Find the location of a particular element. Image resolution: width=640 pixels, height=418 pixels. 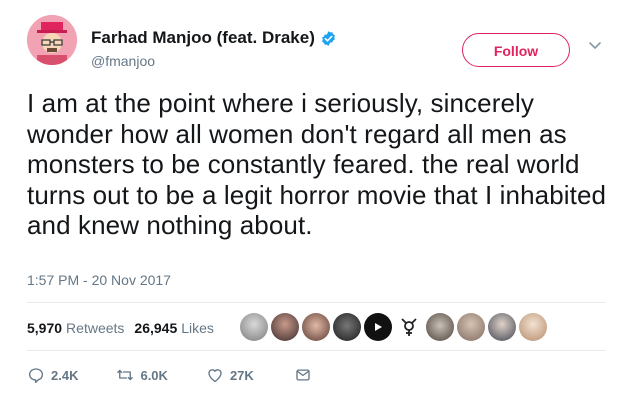

message-icon is located at coordinates (303, 375).